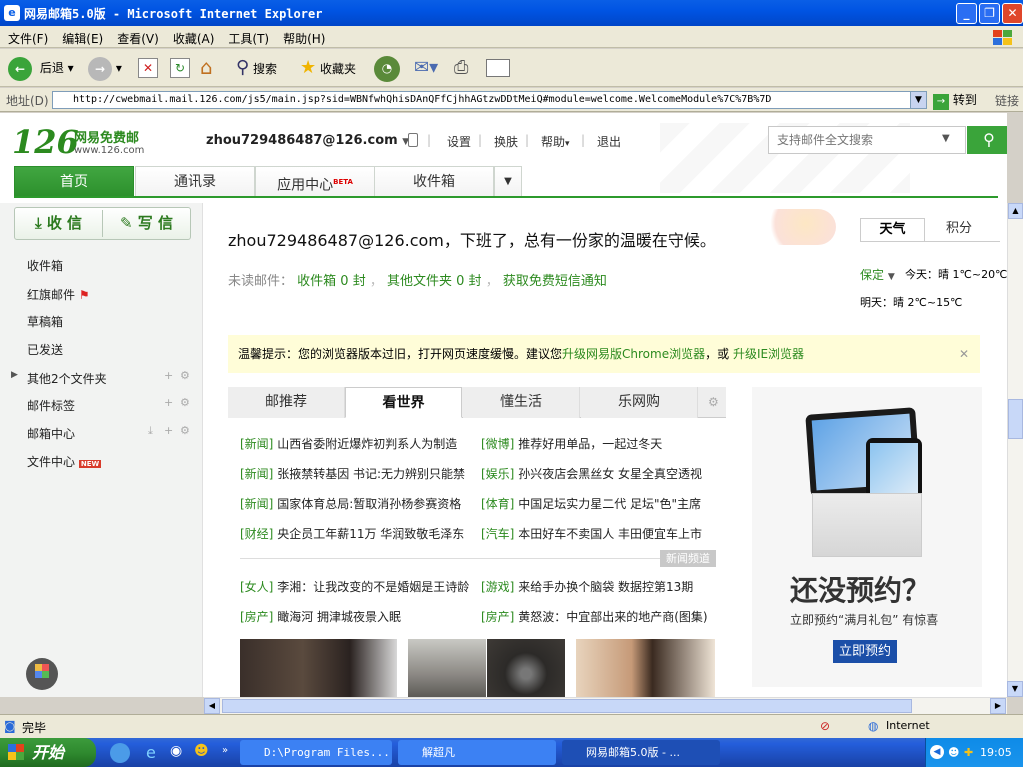  Describe the element at coordinates (587, 586) in the screenshot. I see `list-item: [游戏] 来给手办换个脑袋 数据控第13期` at that location.